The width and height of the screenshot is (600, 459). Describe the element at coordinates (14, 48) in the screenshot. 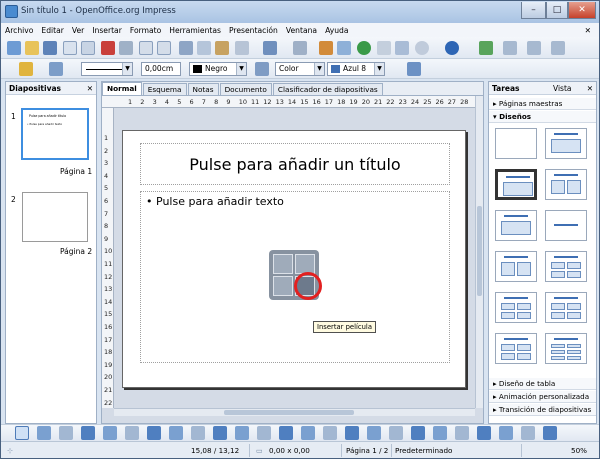

I see `new-document-icon` at that location.